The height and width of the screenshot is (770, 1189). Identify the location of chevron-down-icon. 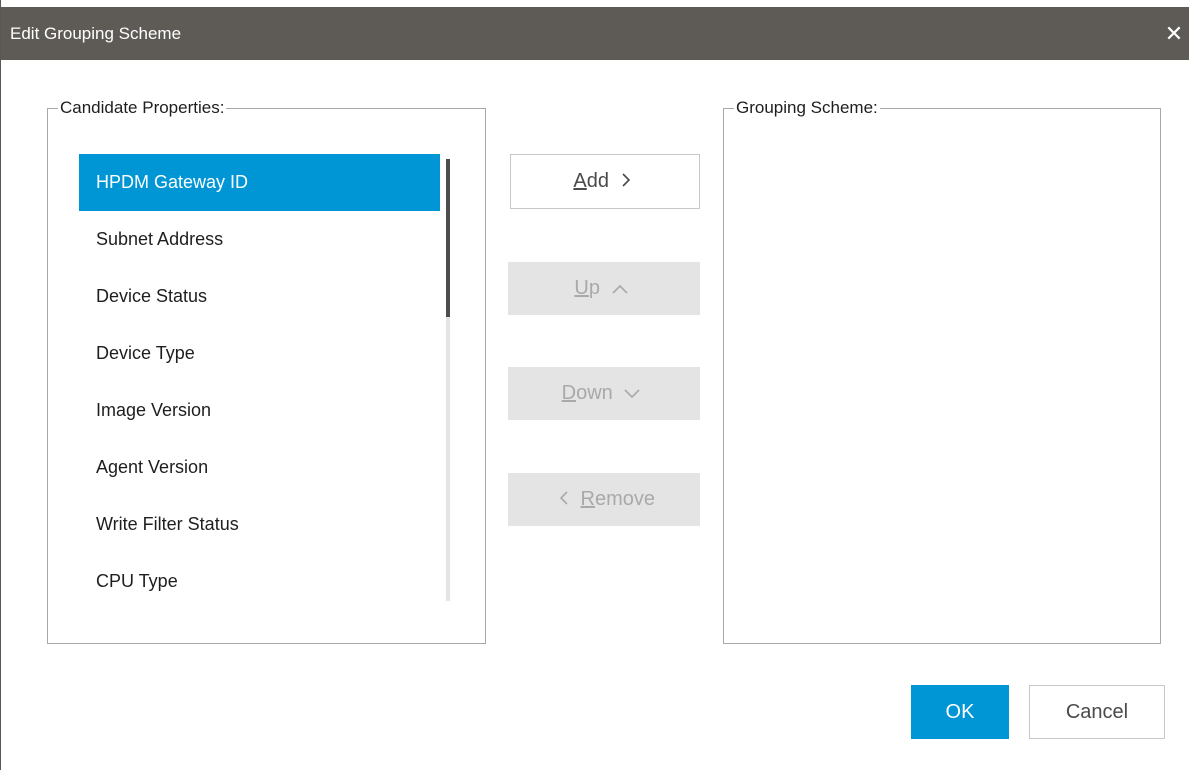
(632, 393).